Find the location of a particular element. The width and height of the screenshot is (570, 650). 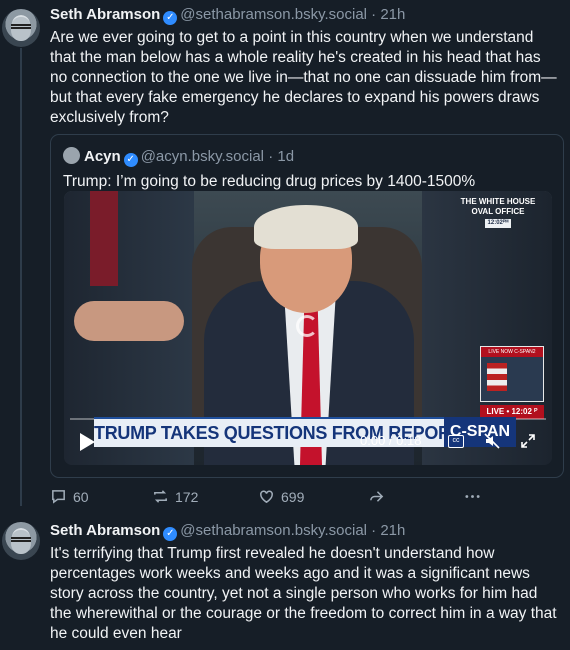

heart-icon is located at coordinates (266, 497).